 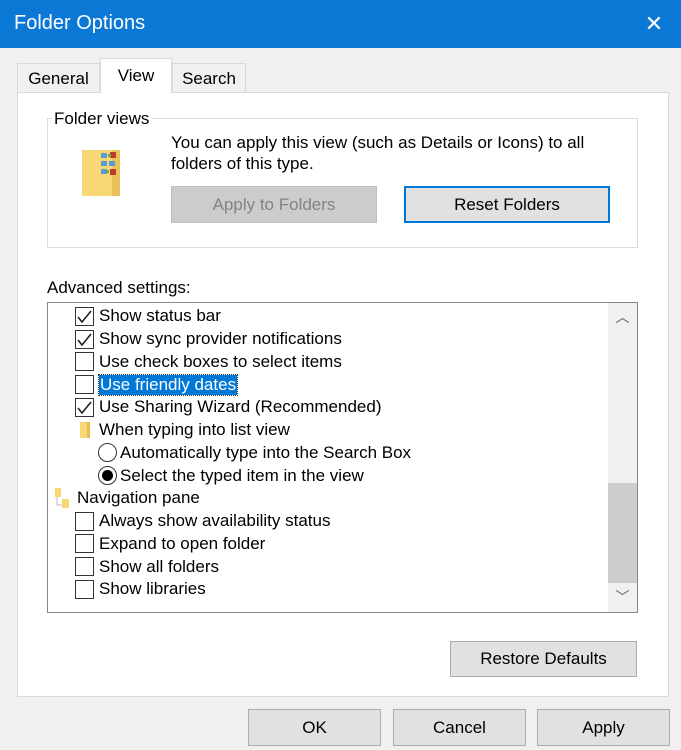 What do you see at coordinates (159, 566) in the screenshot?
I see `setting-label: Show all folders` at bounding box center [159, 566].